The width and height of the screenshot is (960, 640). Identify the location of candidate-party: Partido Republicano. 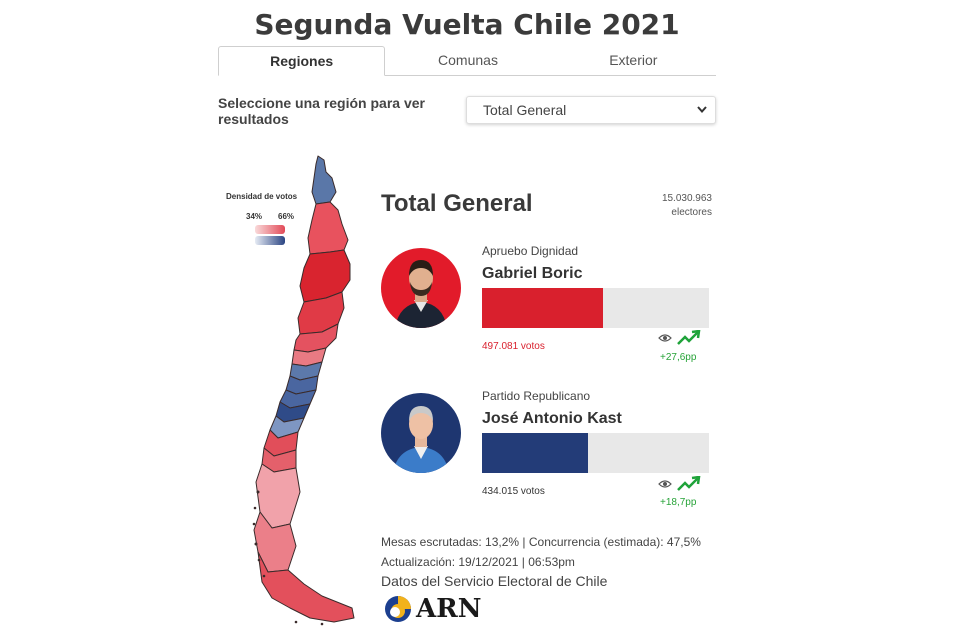
(536, 396).